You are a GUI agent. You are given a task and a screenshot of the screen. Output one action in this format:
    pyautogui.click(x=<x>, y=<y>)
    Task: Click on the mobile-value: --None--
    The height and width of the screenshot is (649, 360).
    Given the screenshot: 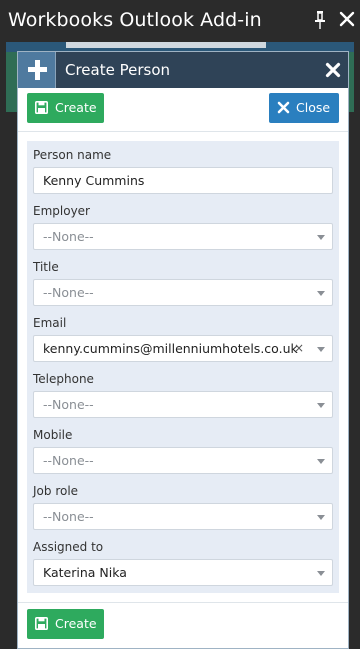 What is the action you would take?
    pyautogui.click(x=68, y=460)
    